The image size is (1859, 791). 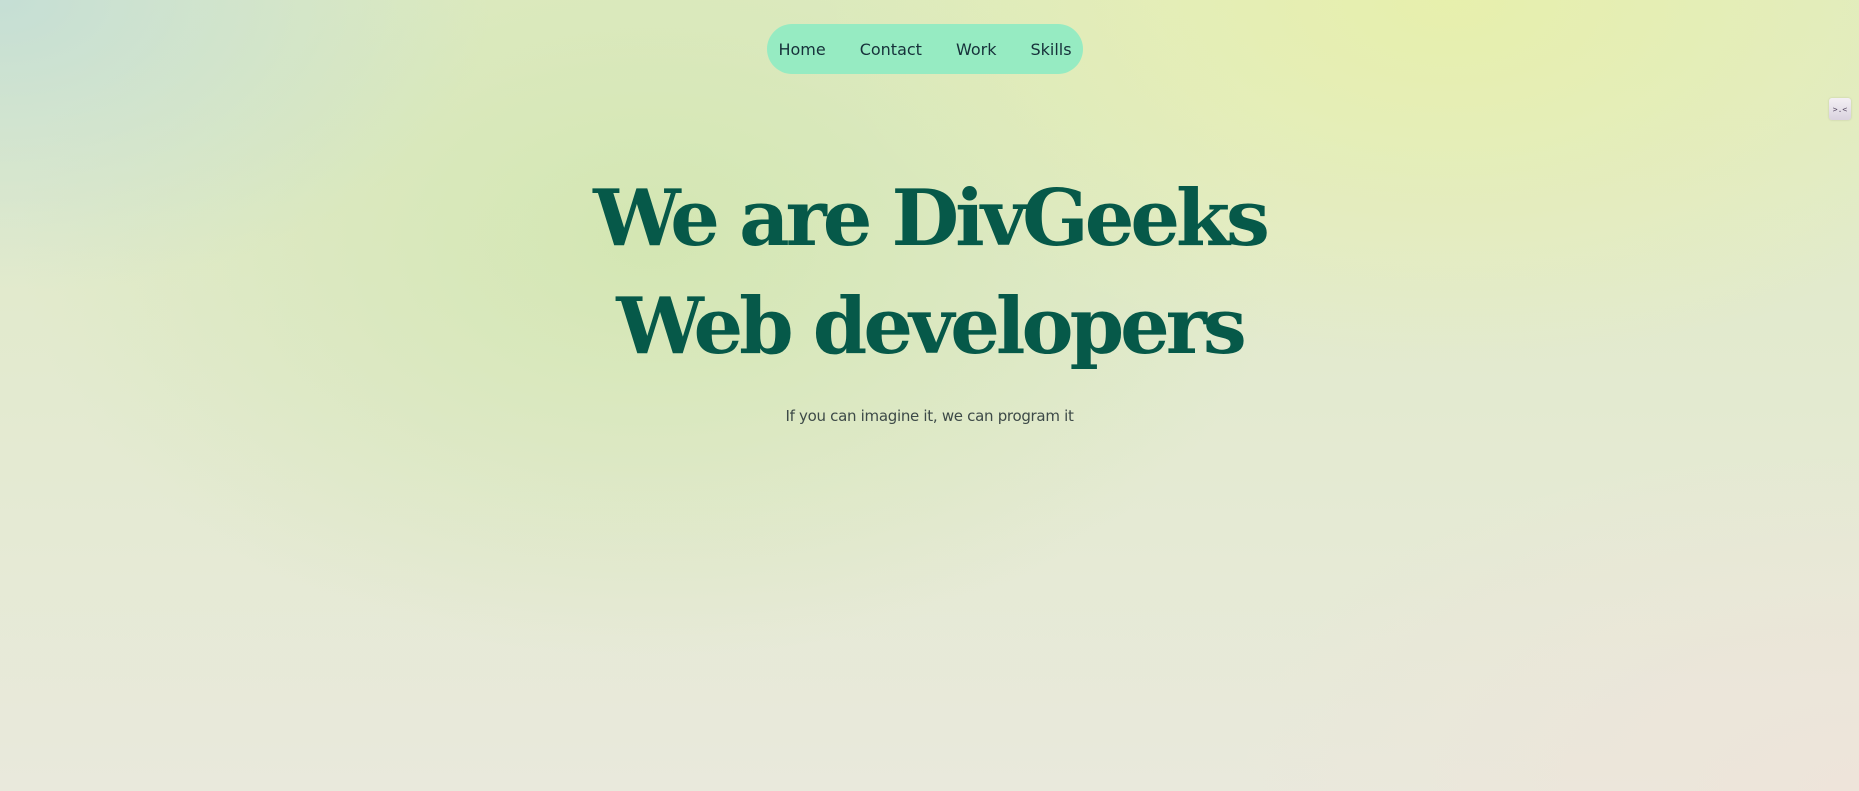 I want to click on nav-home-link: Home, so click(x=801, y=49).